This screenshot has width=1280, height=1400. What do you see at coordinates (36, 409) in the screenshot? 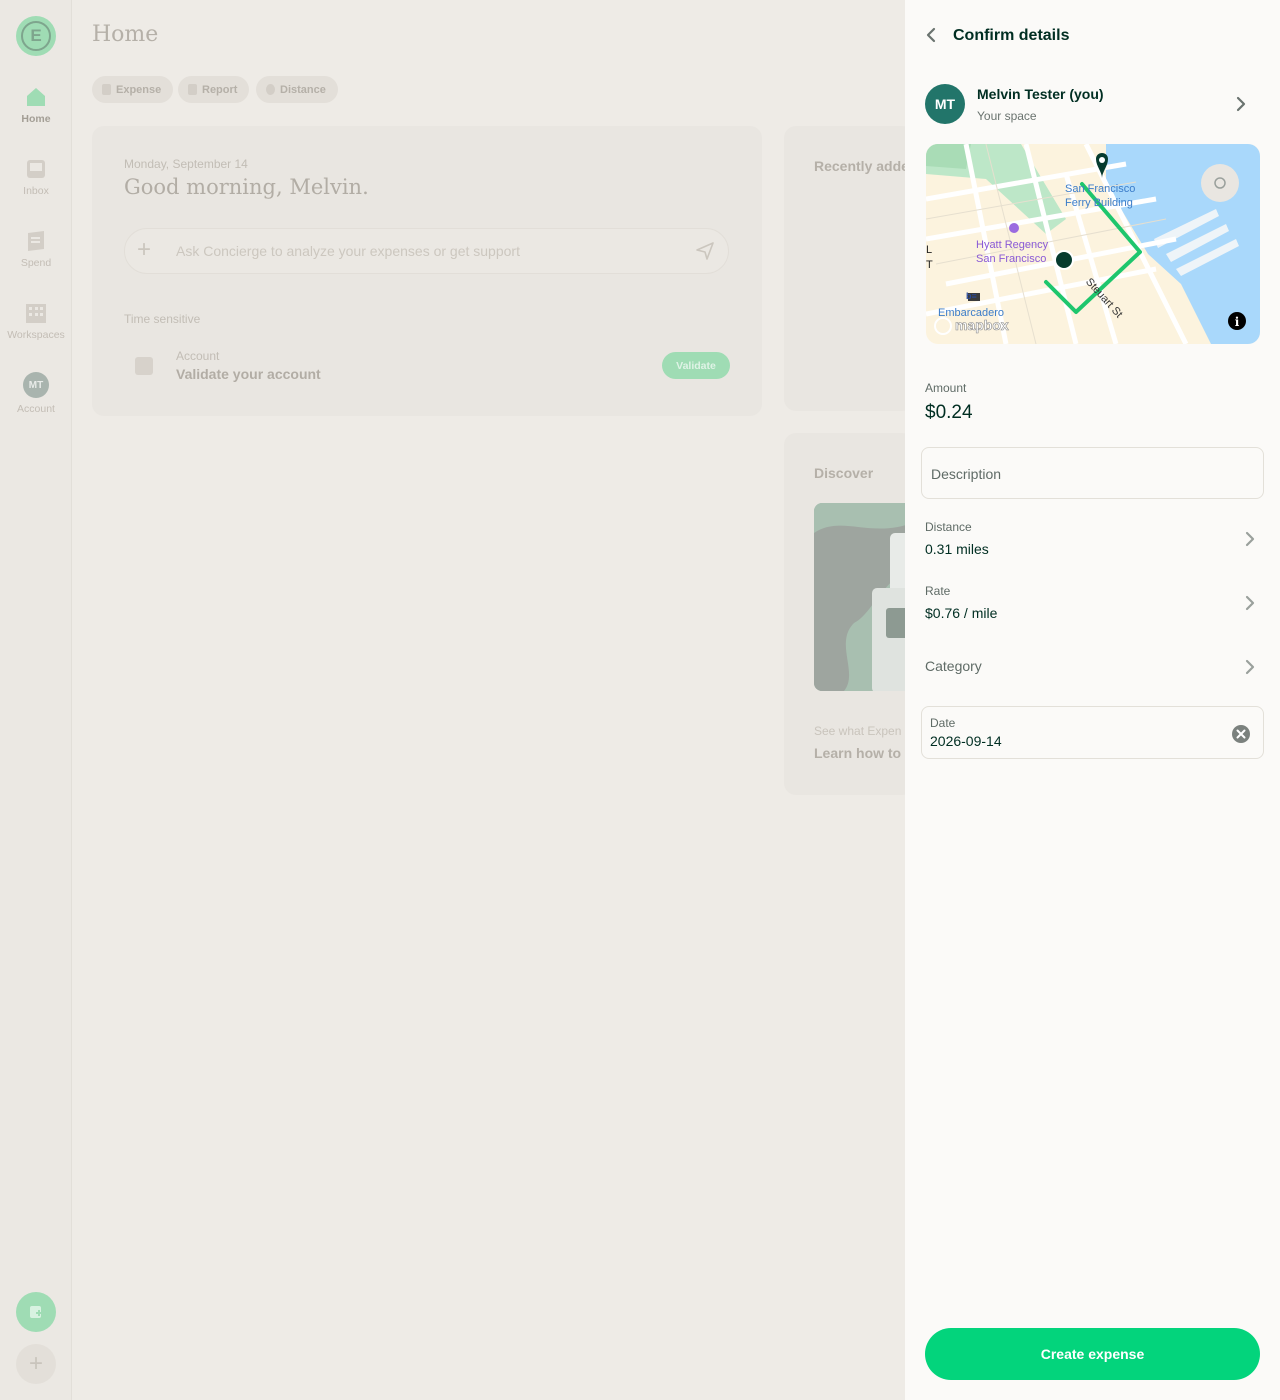
I see `nav-label-account: Account` at bounding box center [36, 409].